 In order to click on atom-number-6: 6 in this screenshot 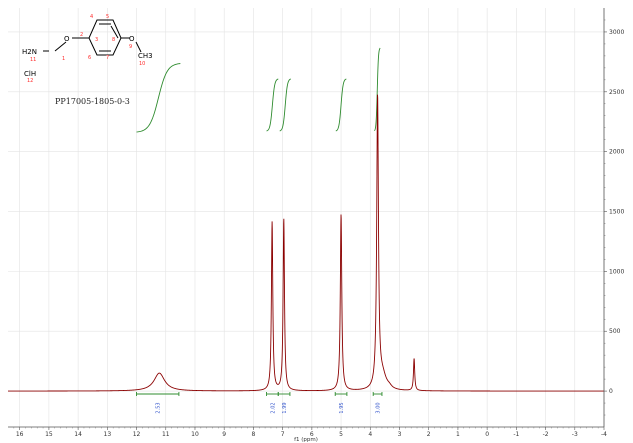, I will do `click(89, 58)`.